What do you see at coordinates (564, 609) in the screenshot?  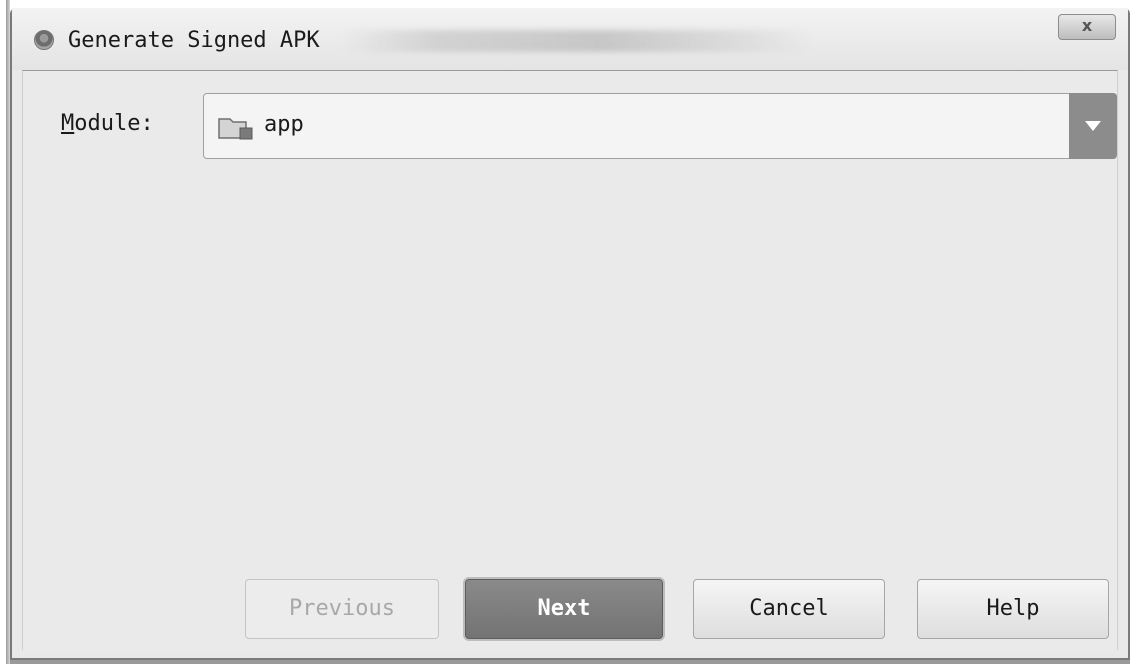 I see `next-button: Next` at bounding box center [564, 609].